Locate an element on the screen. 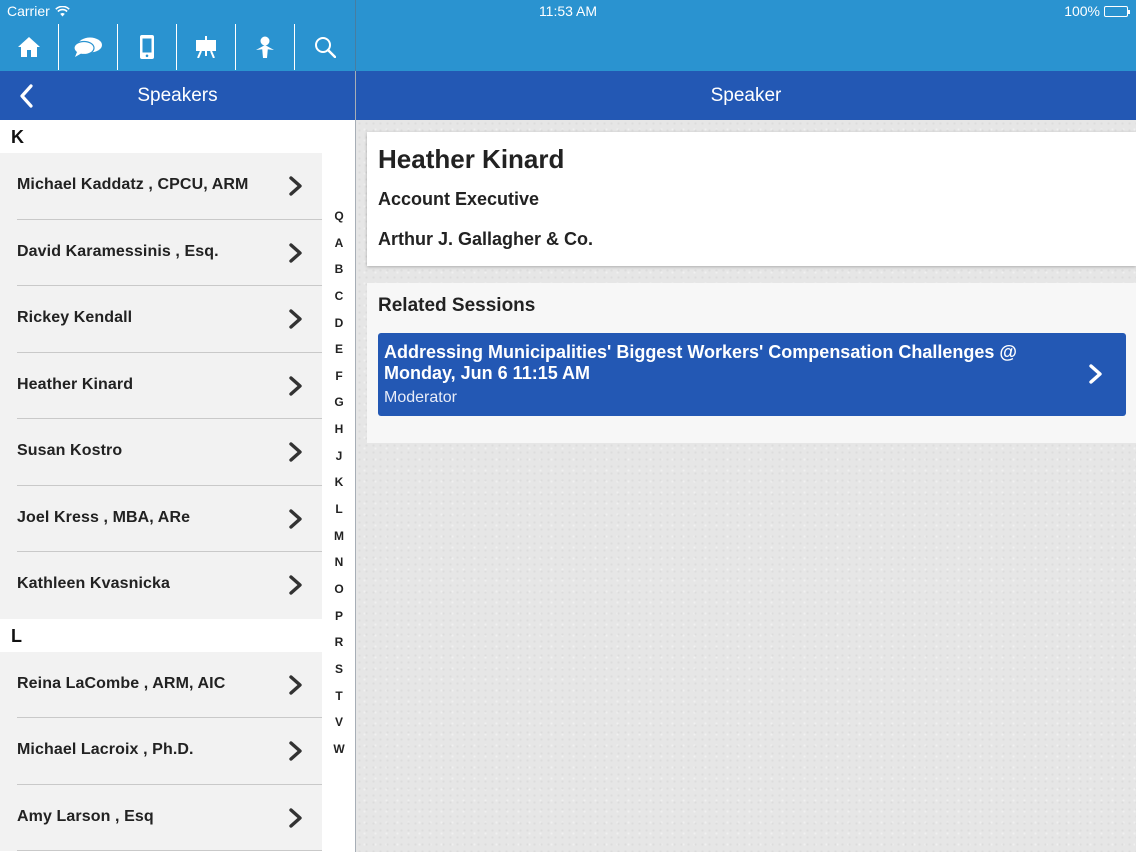 The width and height of the screenshot is (1136, 852). index-letter: P is located at coordinates (339, 622).